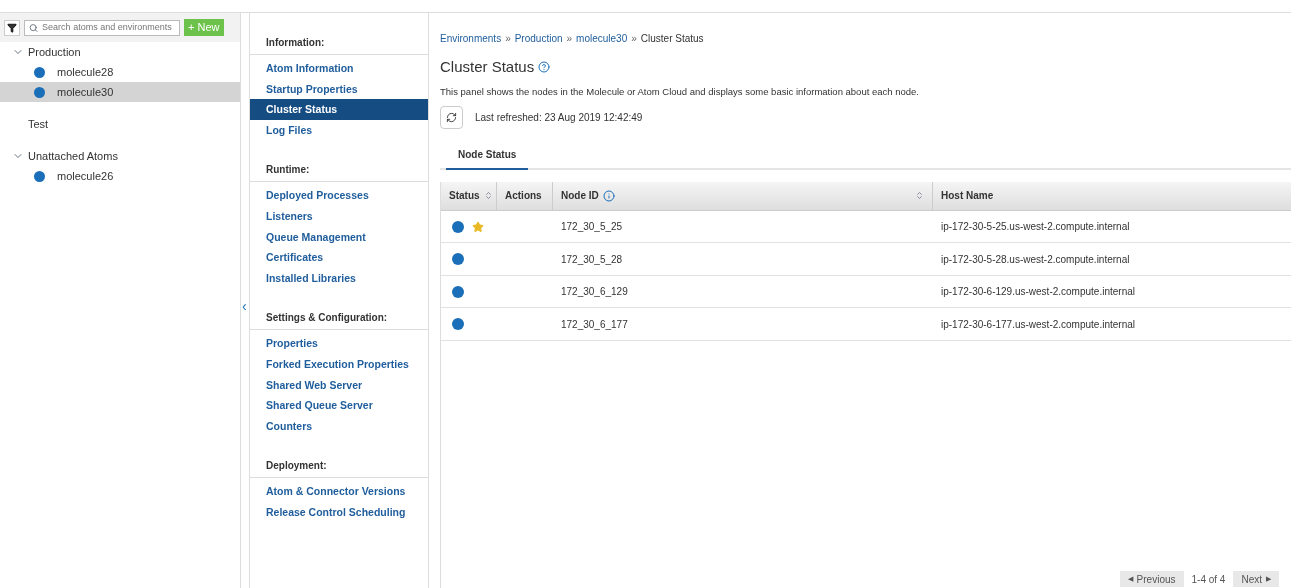  What do you see at coordinates (538, 38) in the screenshot?
I see `breadcrumb-link: Production` at bounding box center [538, 38].